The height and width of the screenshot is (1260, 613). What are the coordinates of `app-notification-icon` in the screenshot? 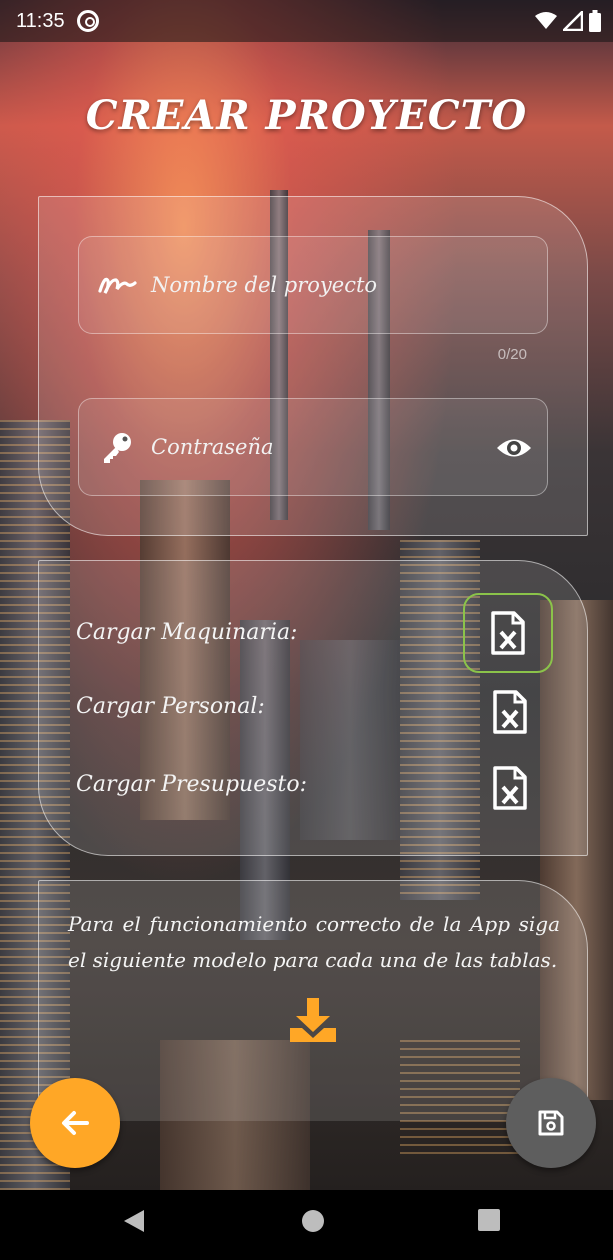 It's located at (87, 21).